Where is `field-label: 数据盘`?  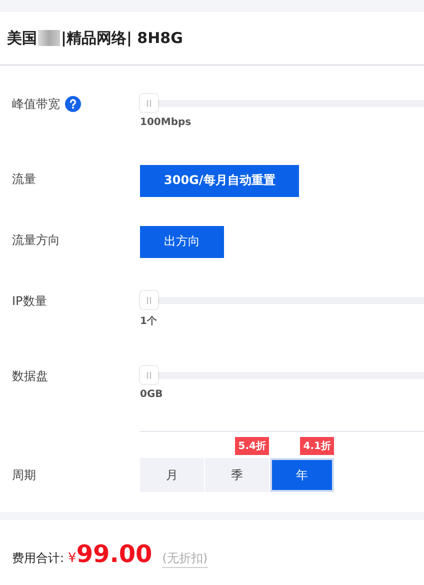
field-label: 数据盘 is located at coordinates (30, 376).